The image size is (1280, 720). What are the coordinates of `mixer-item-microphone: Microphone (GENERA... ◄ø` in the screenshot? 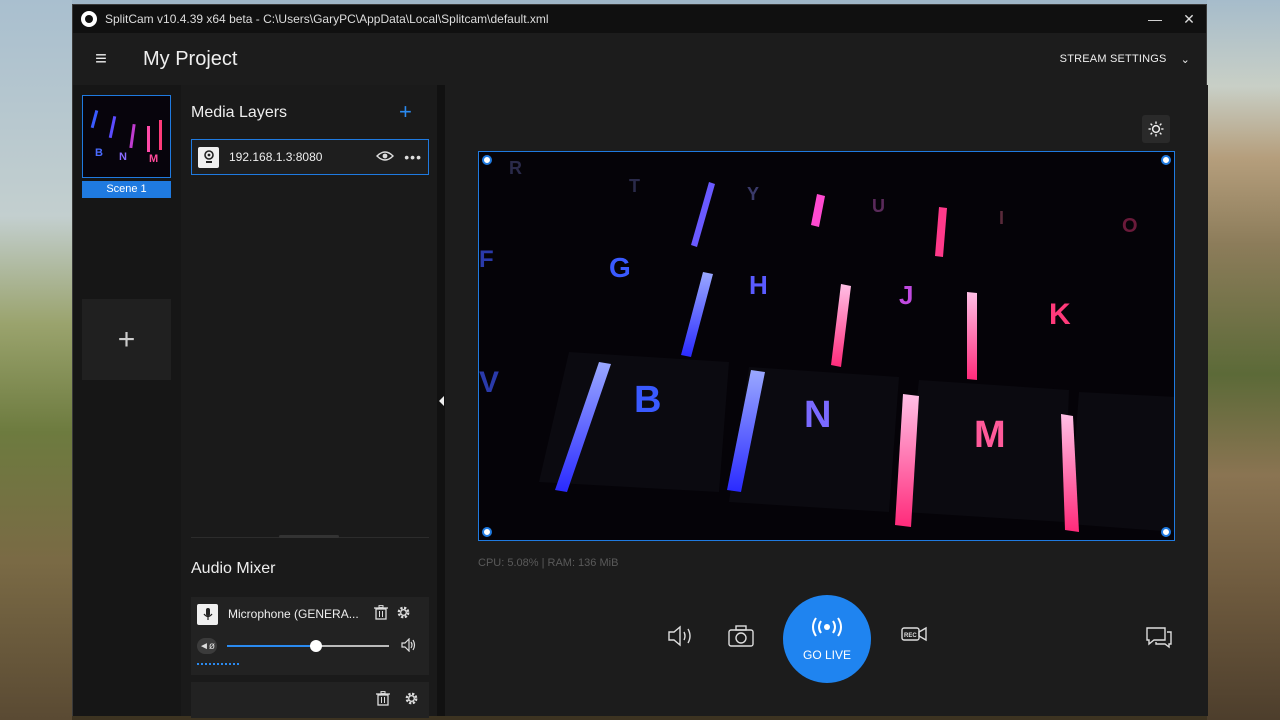 It's located at (310, 636).